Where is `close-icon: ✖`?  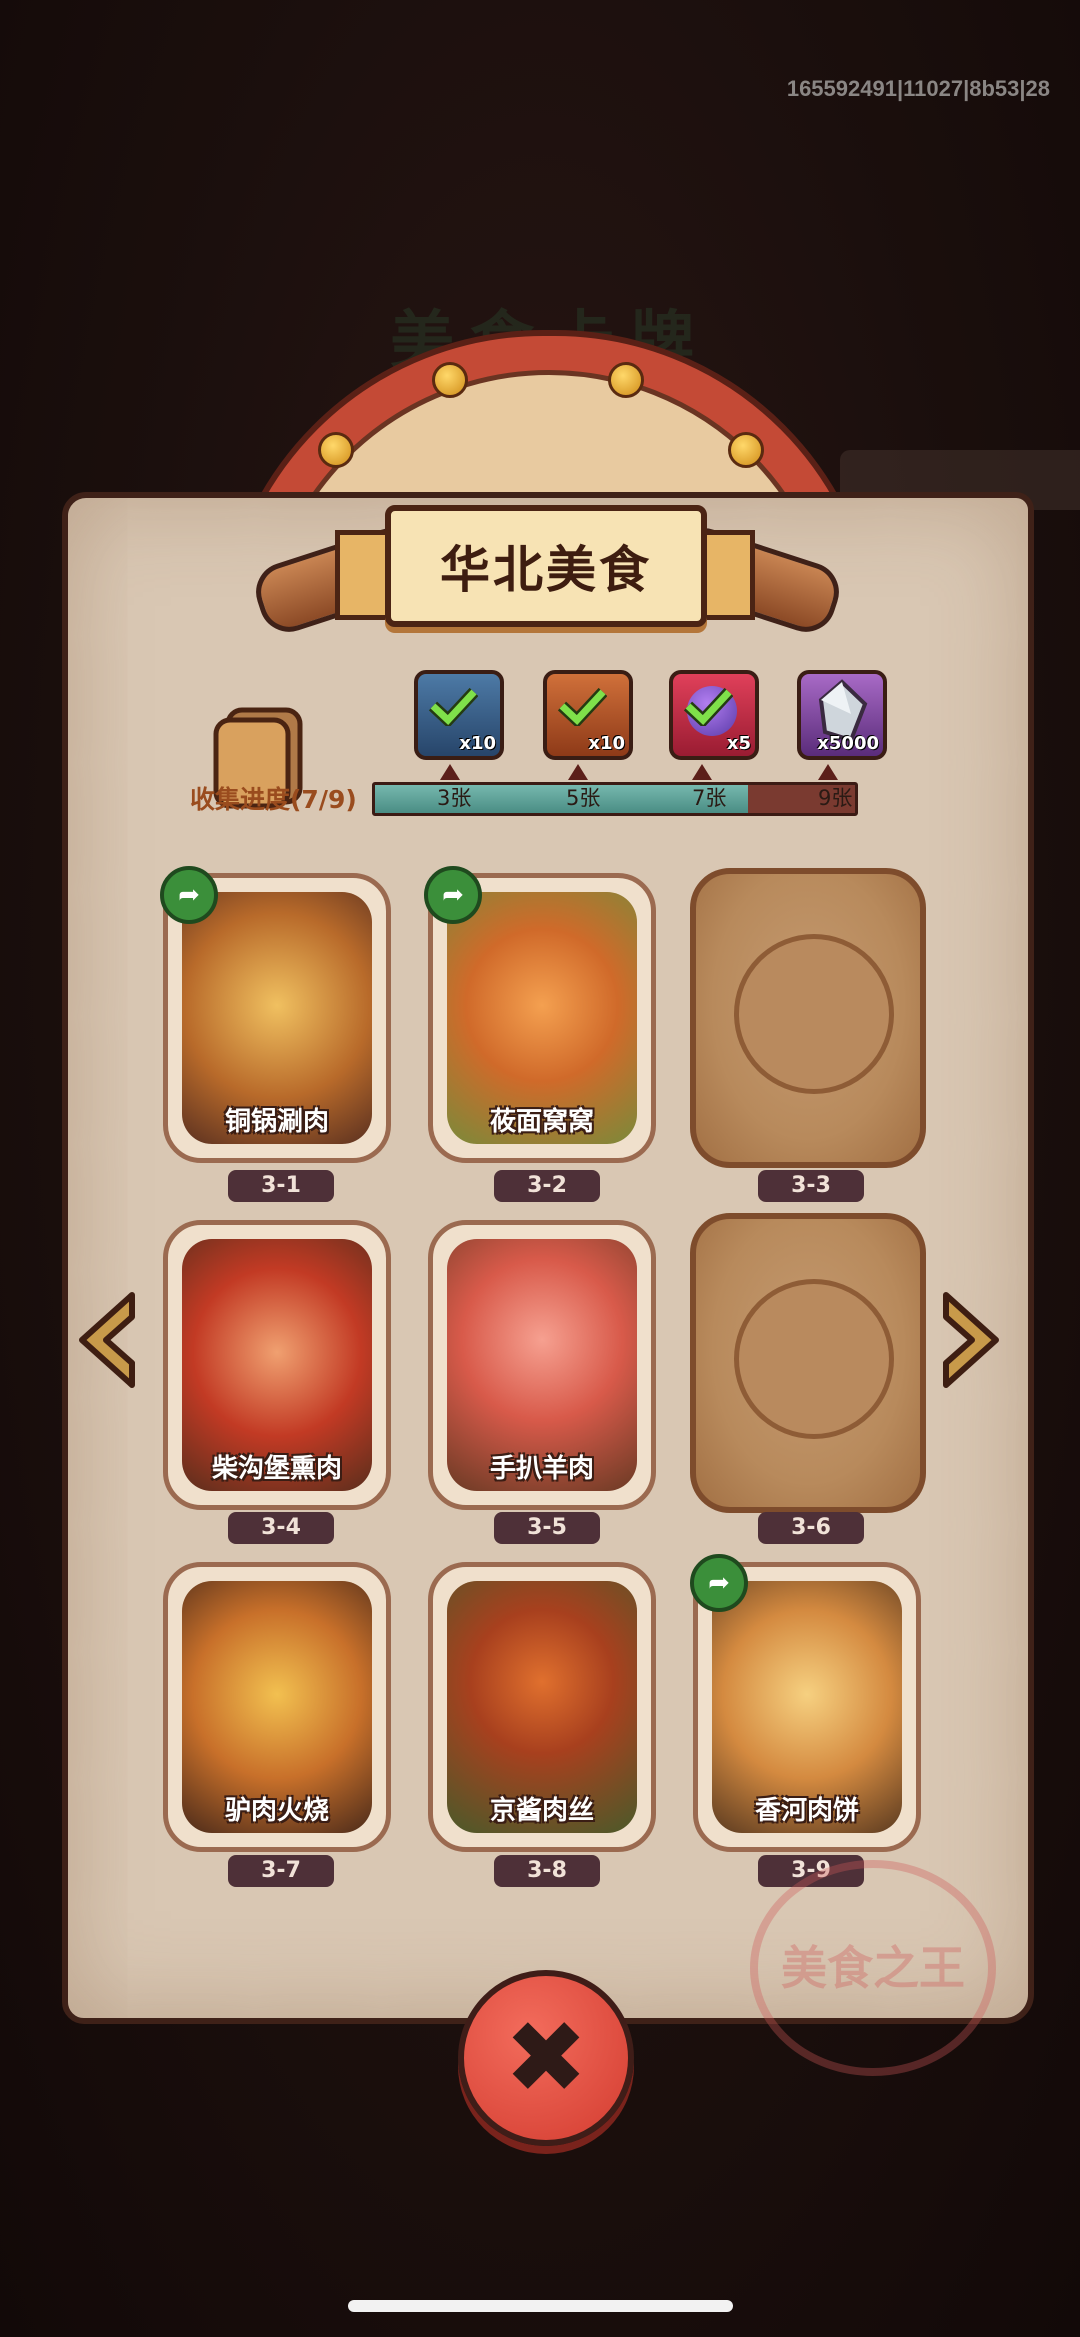
close-icon: ✖ is located at coordinates (546, 2057).